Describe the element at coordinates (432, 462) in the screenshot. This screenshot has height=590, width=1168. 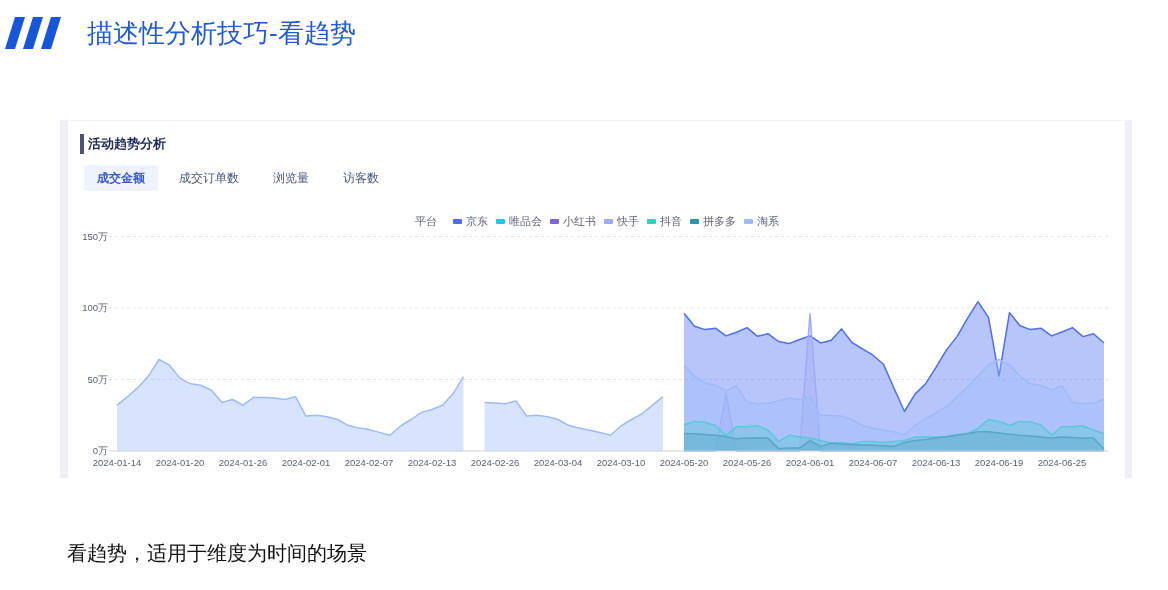
I see `axis-label: 2024-02-13` at that location.